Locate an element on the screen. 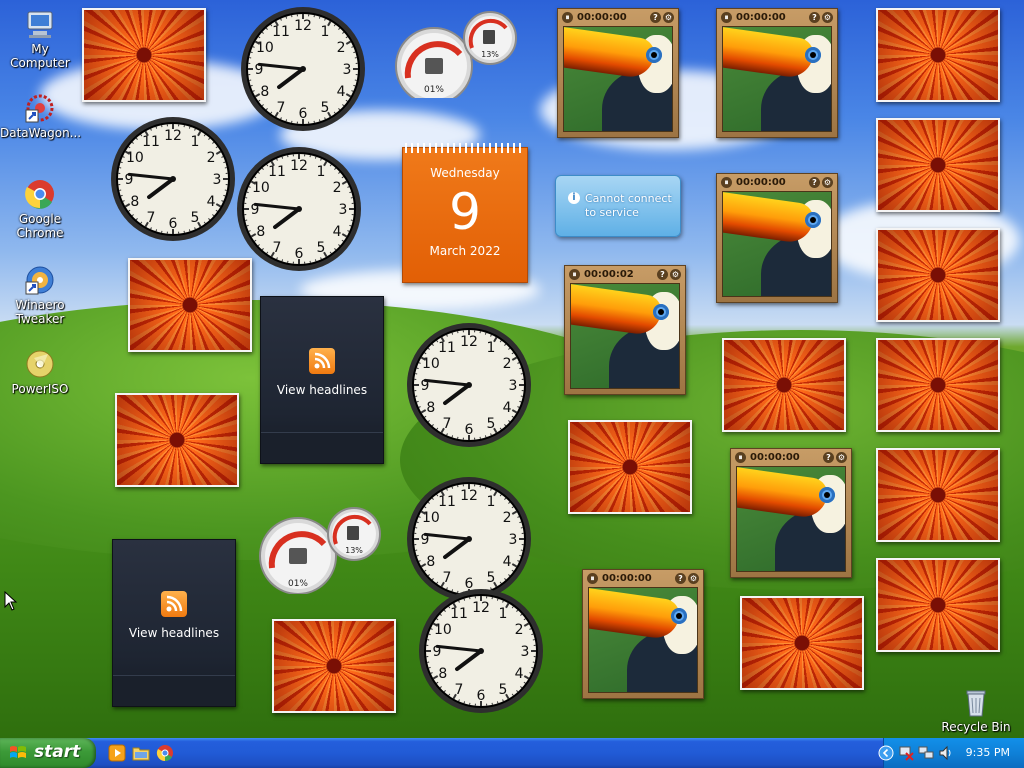  volume-icon is located at coordinates (946, 753).